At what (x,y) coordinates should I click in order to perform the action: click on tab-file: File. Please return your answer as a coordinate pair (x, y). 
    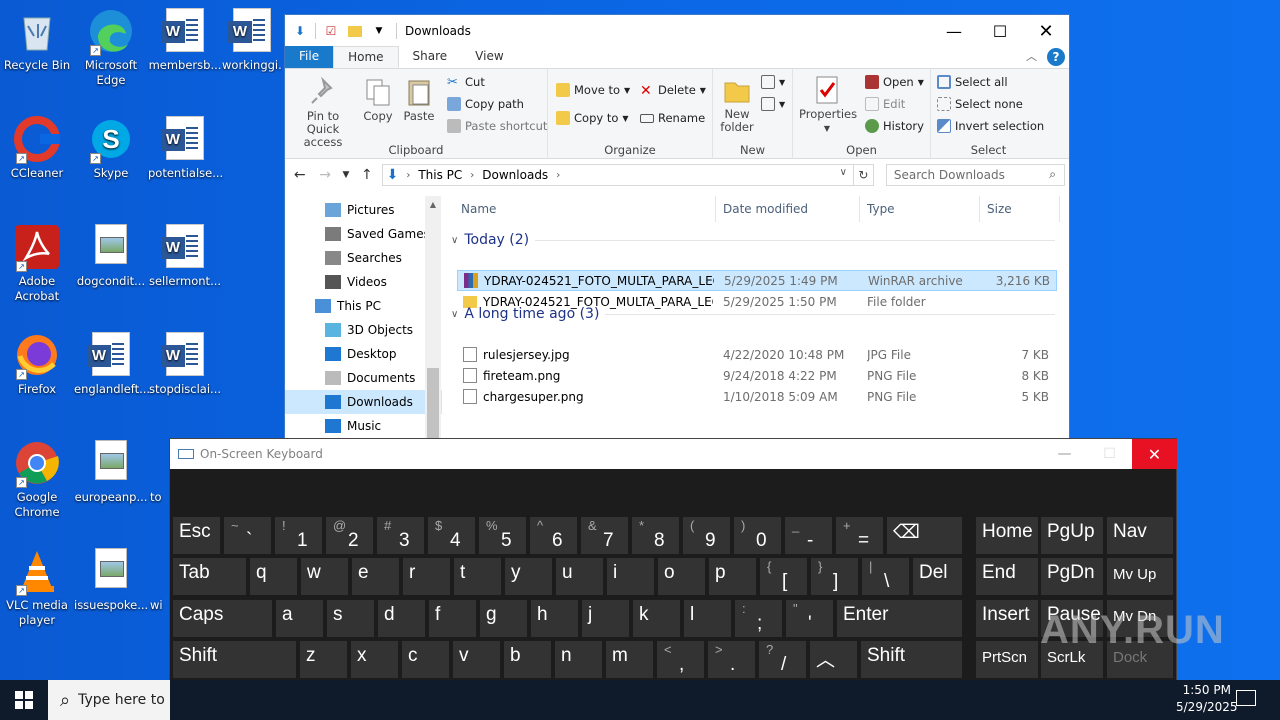
    Looking at the image, I should click on (309, 57).